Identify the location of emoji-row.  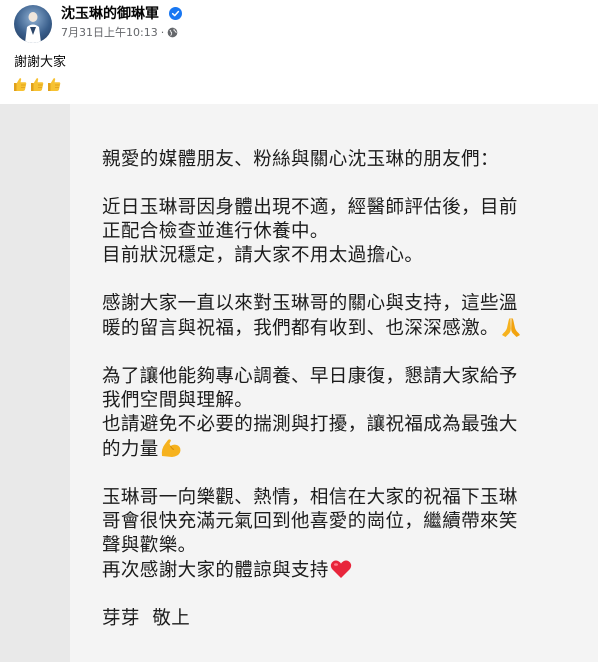
(37, 85).